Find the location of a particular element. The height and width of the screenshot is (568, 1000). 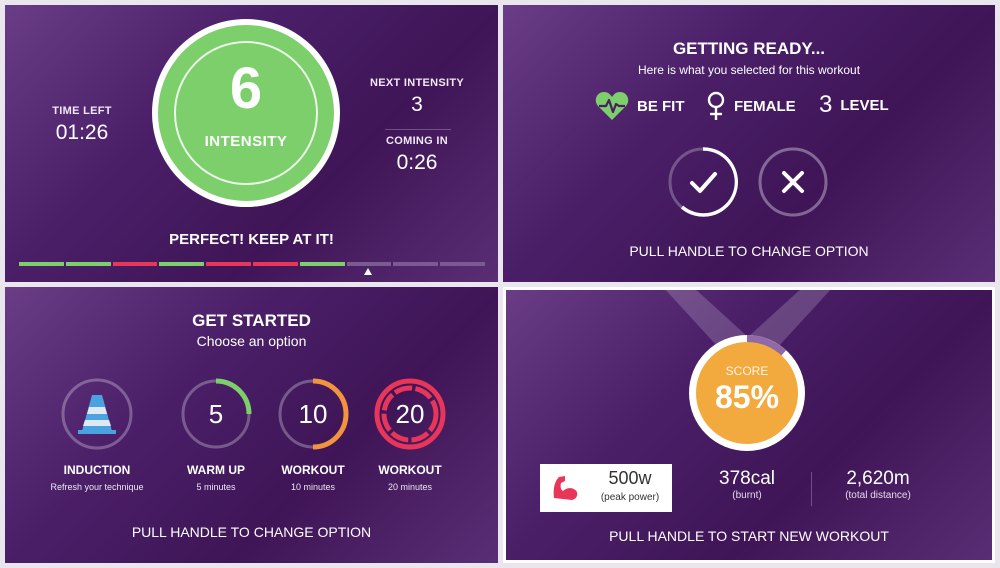

heart-pulse-icon is located at coordinates (612, 106).